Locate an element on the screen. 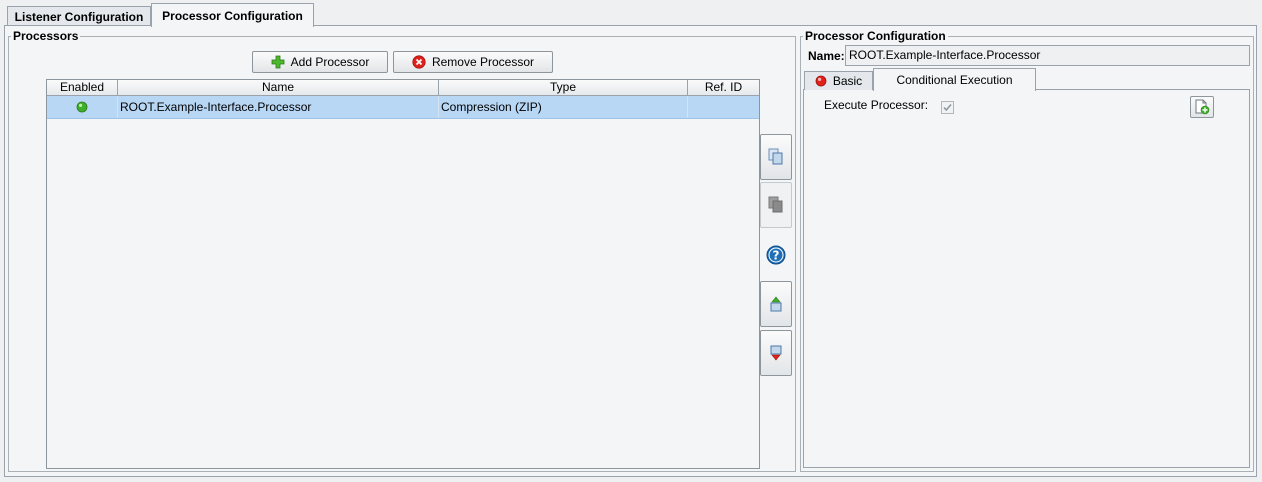 This screenshot has height=482, width=1262. execute-processor-checkbox is located at coordinates (947, 107).